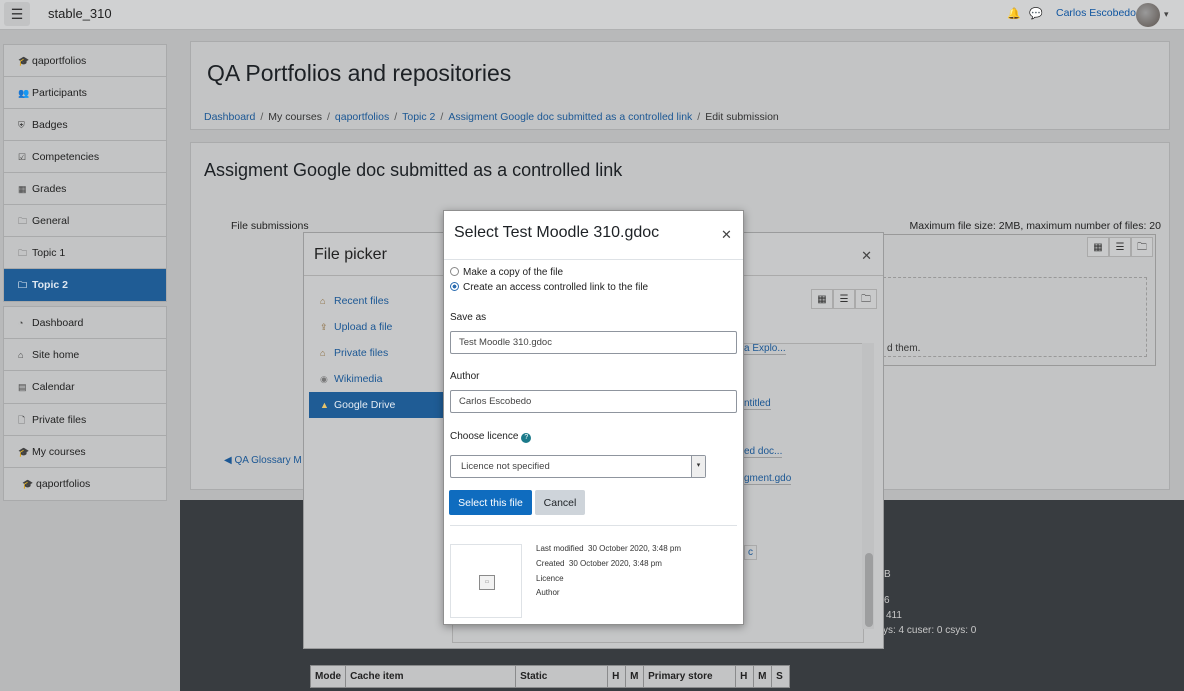 The height and width of the screenshot is (691, 1184). Describe the element at coordinates (350, 254) in the screenshot. I see `file-picker-title: File picker` at that location.